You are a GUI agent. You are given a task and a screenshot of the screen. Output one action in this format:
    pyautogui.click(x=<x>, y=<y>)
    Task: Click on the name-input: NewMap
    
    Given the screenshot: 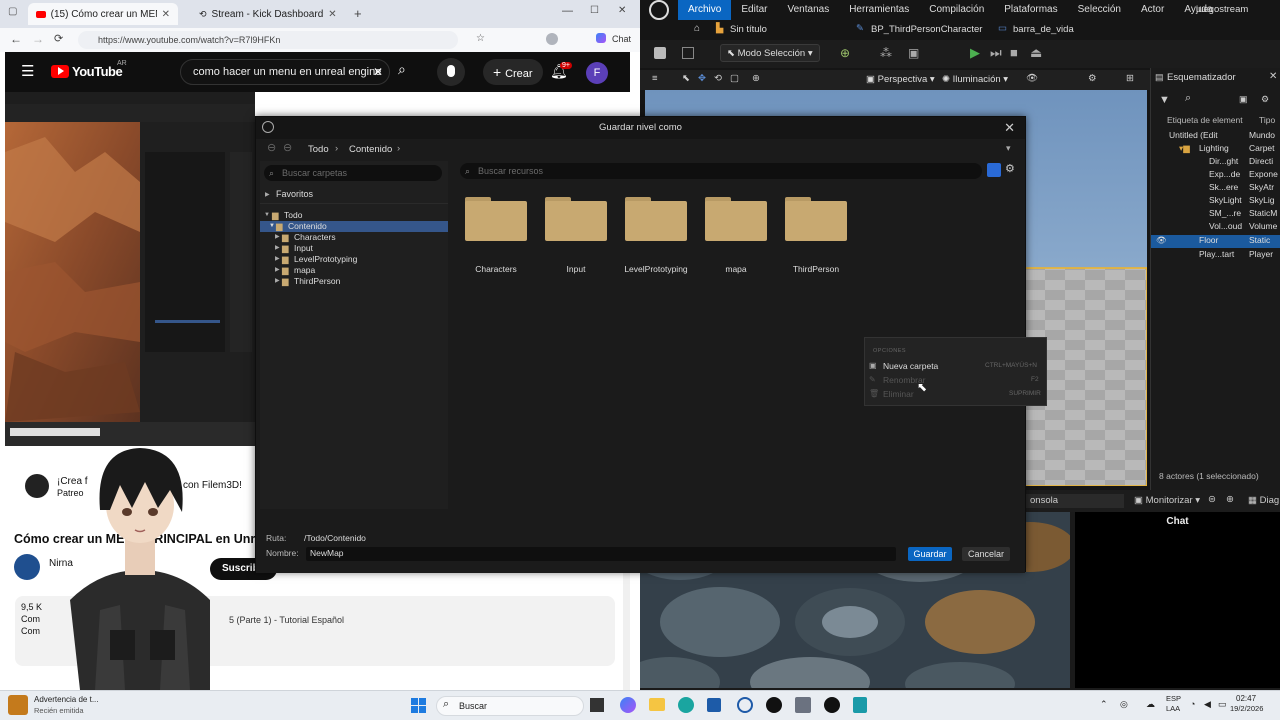 What is the action you would take?
    pyautogui.click(x=601, y=554)
    